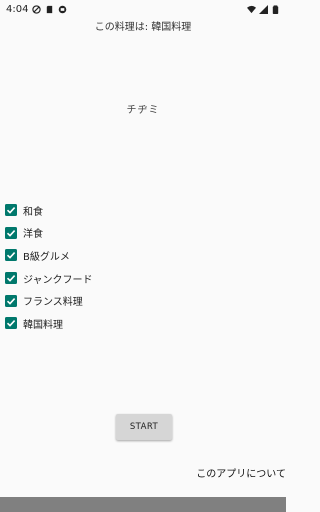  I want to click on category-checkbox-french: フランス料理, so click(49, 300).